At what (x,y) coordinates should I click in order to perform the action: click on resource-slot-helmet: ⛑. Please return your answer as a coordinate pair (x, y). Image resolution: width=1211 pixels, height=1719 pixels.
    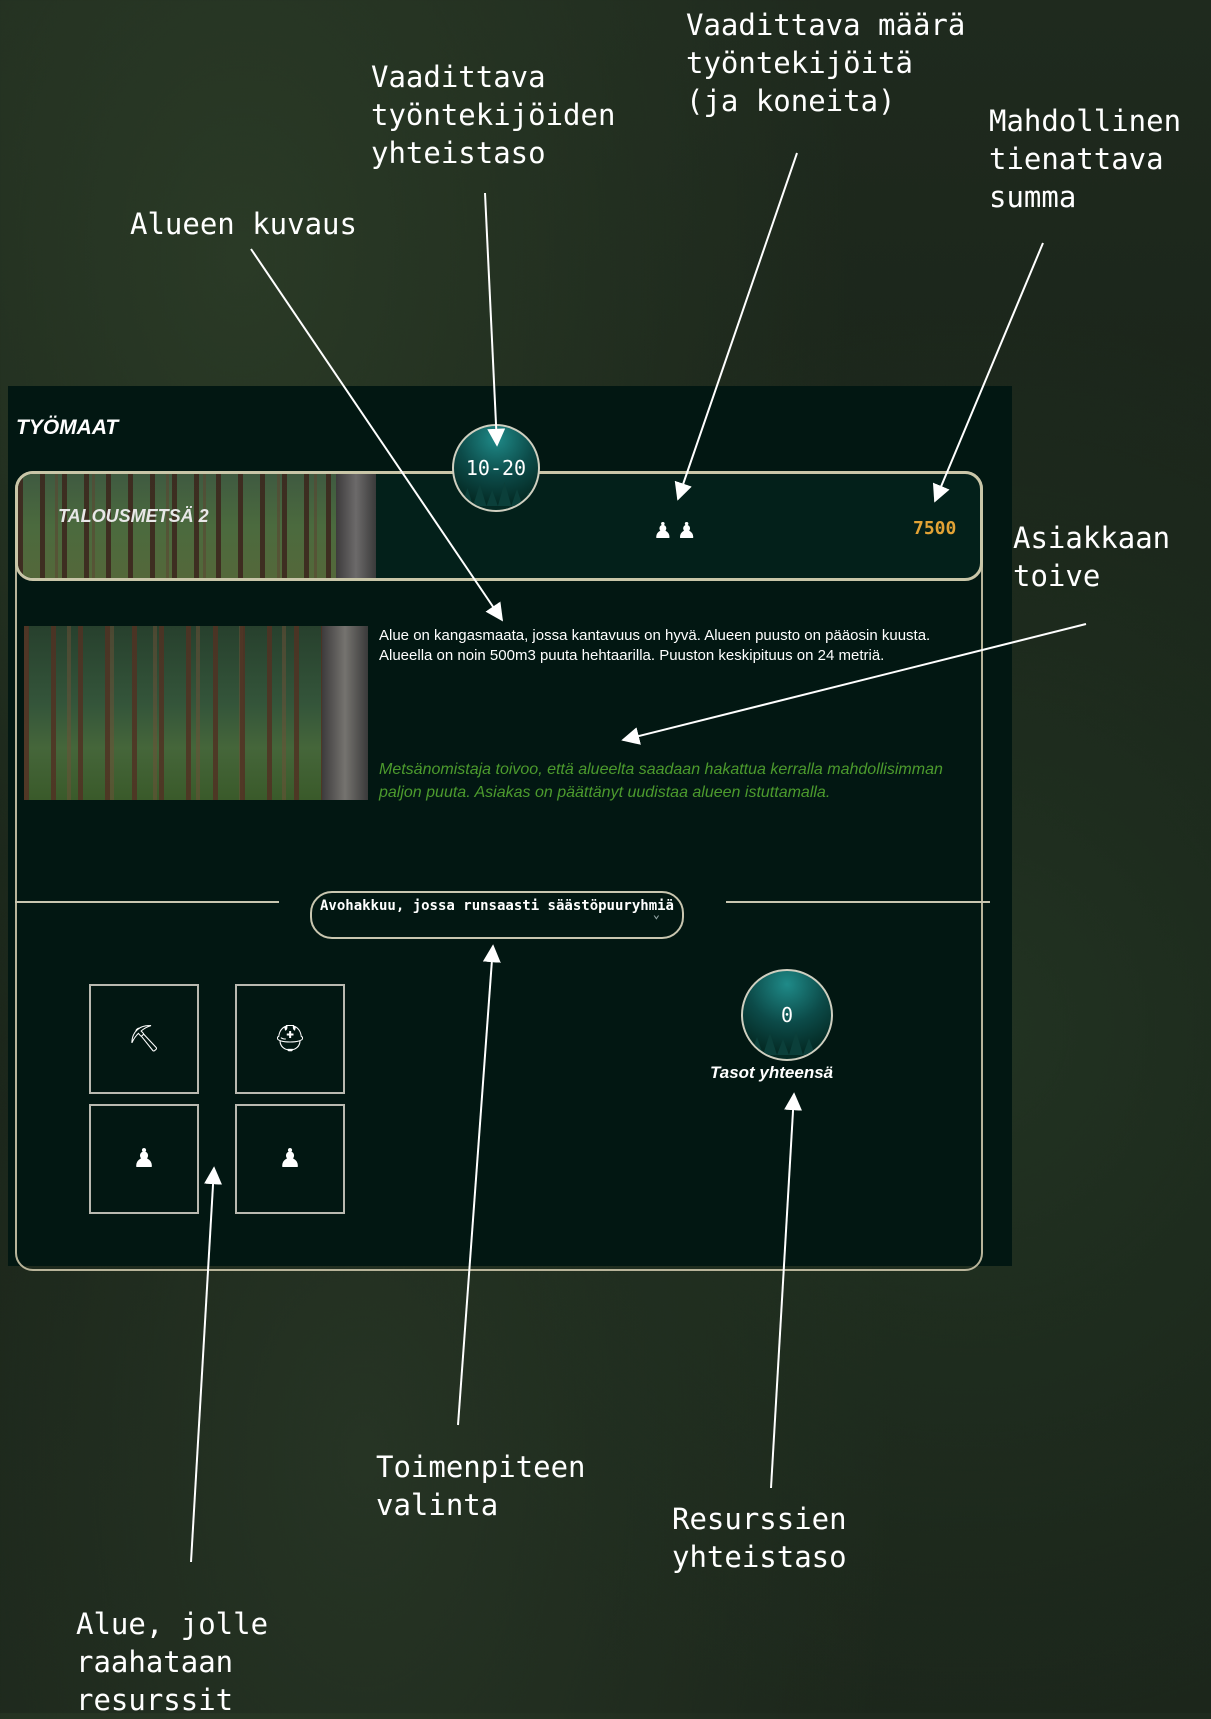
    Looking at the image, I should click on (290, 1039).